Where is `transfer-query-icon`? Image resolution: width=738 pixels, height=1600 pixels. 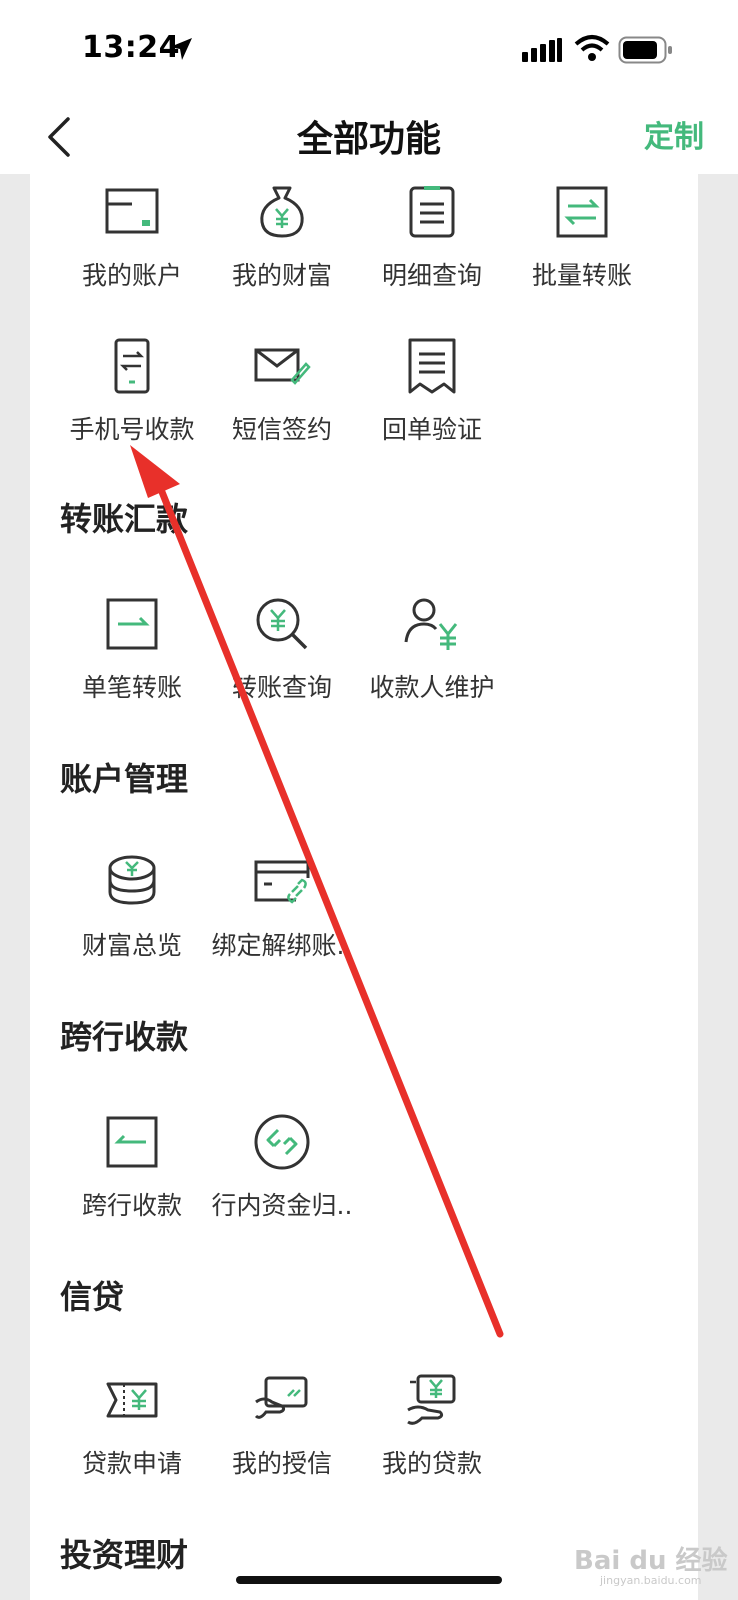 transfer-query-icon is located at coordinates (282, 624).